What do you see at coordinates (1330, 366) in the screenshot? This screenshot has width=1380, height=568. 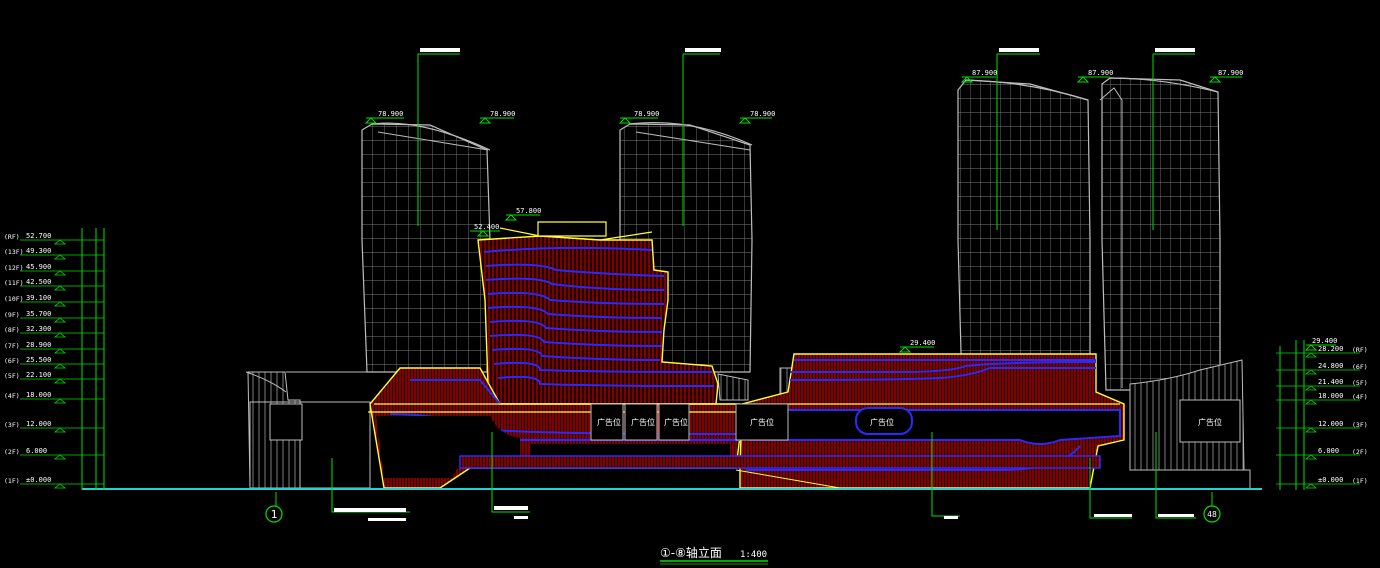 I see `level-elevation: 24.800` at bounding box center [1330, 366].